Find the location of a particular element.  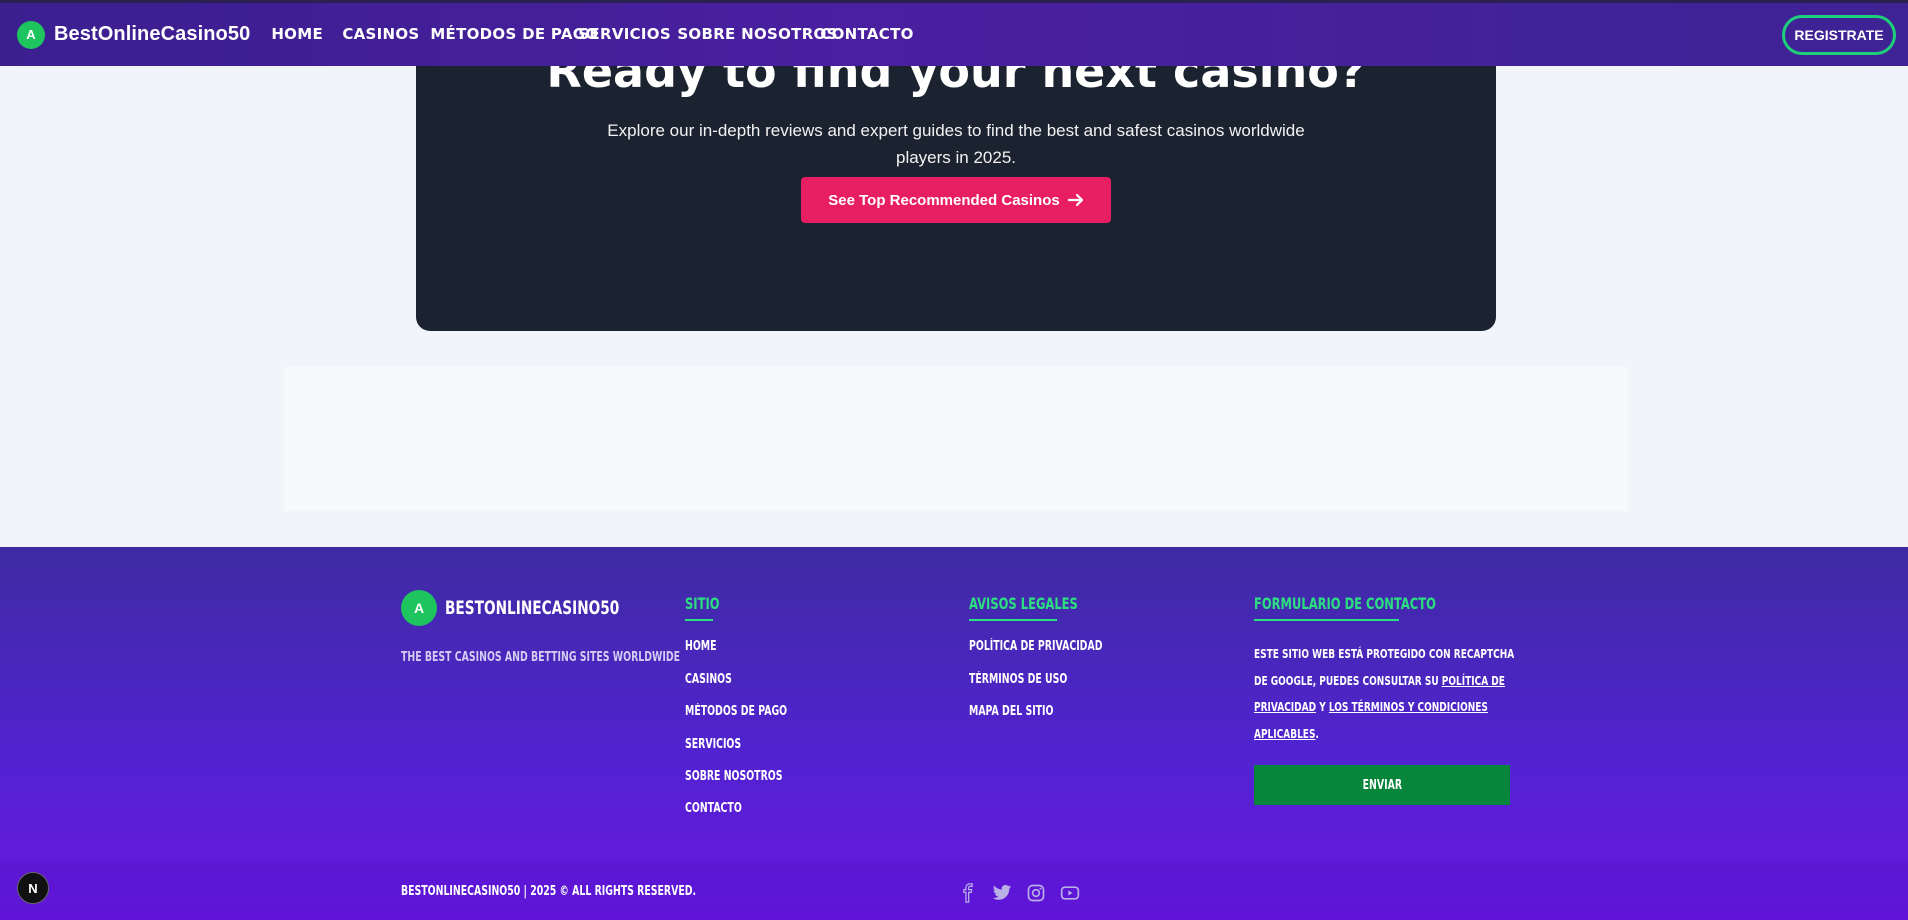

footer-sitio-title: SITIO is located at coordinates (702, 603).